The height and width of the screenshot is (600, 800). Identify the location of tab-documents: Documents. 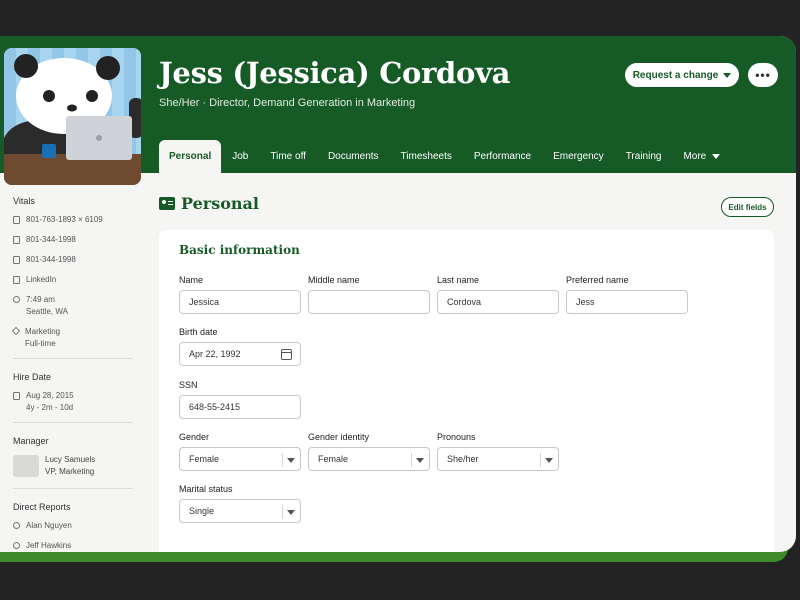
(353, 156).